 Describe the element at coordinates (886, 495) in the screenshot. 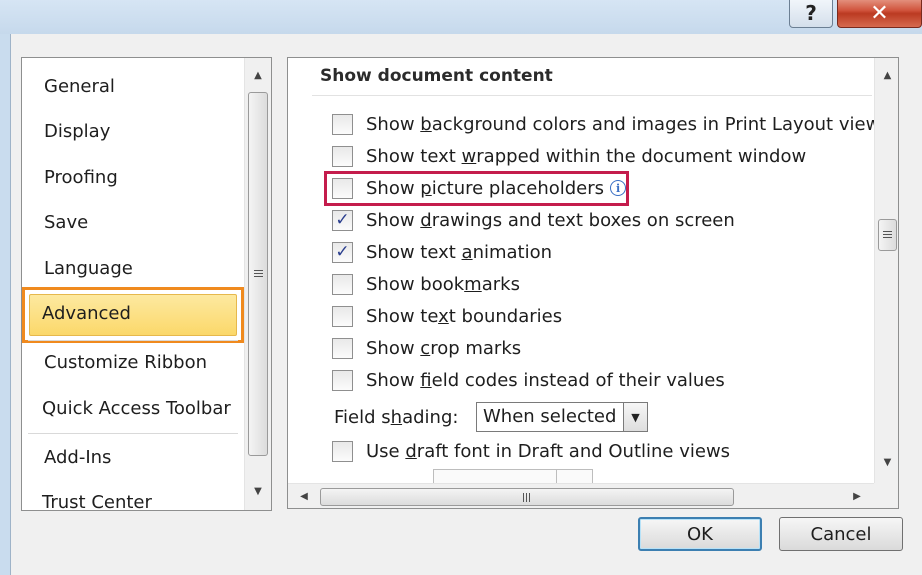

I see `scrollbar-corner` at that location.